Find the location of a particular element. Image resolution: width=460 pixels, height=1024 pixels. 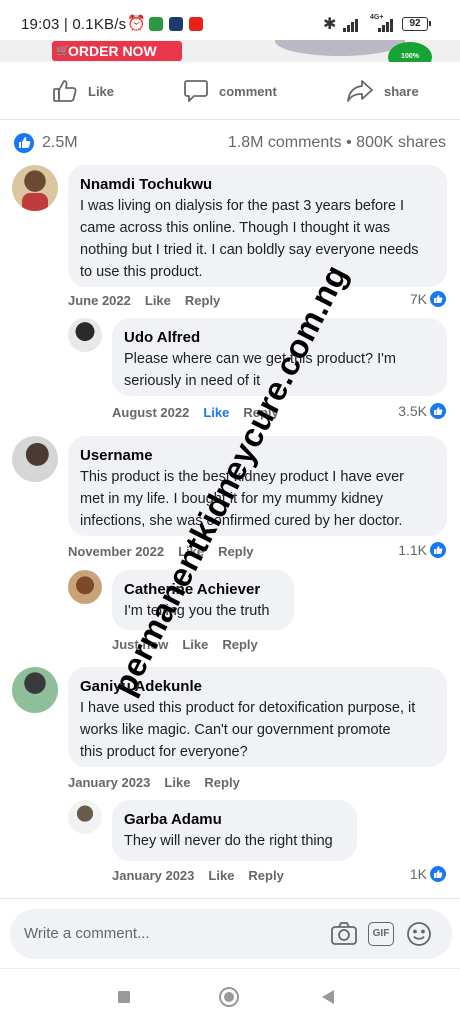

alarm-icon: ⏰ is located at coordinates (136, 23).